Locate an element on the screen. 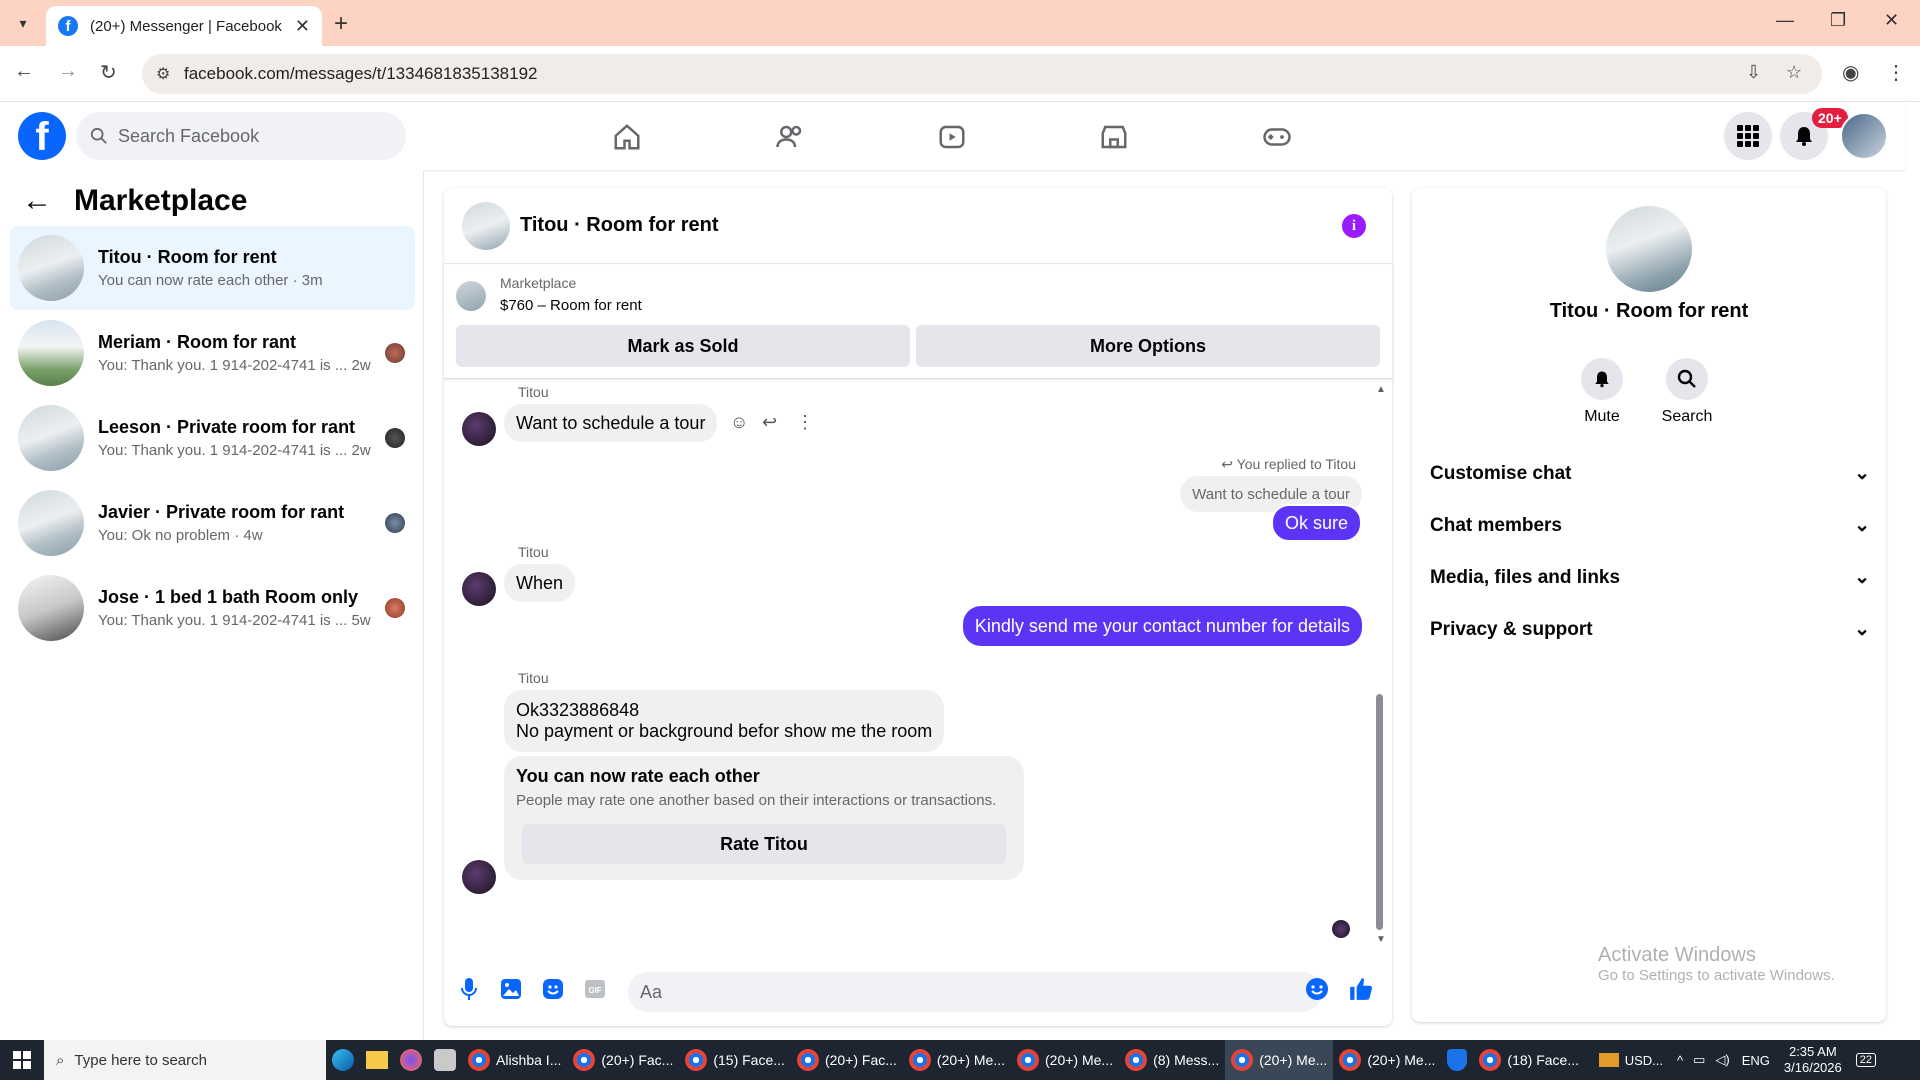  app-icon is located at coordinates (445, 1060).